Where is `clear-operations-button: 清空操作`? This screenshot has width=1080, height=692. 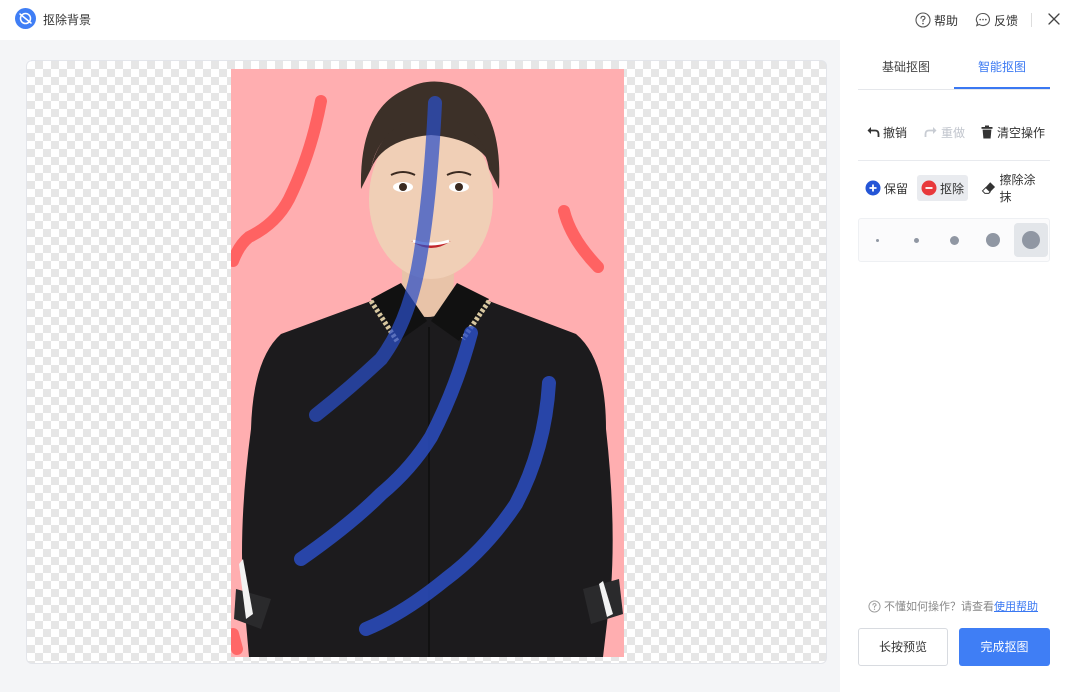 clear-operations-button: 清空操作 is located at coordinates (1012, 132).